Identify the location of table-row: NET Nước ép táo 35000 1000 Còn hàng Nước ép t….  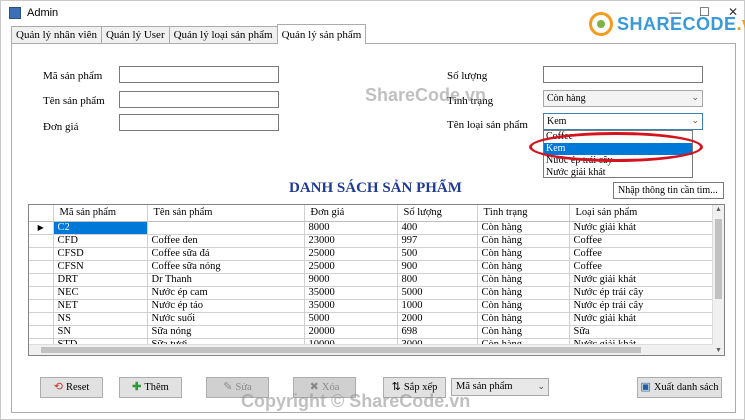
(371, 306).